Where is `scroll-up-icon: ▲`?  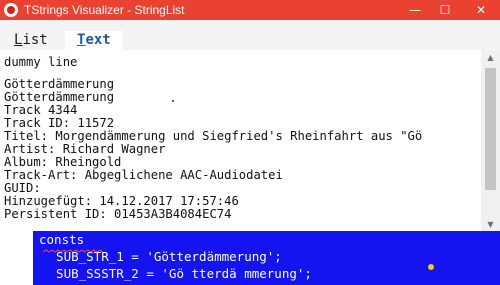
scroll-up-icon: ▲ is located at coordinates (490, 57).